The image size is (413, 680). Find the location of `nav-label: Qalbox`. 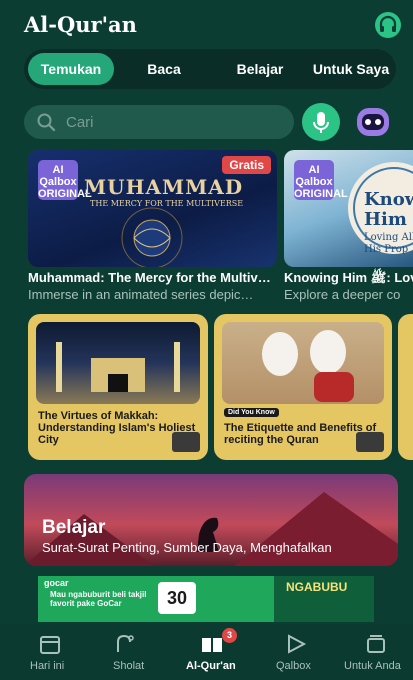

nav-label: Qalbox is located at coordinates (293, 666).